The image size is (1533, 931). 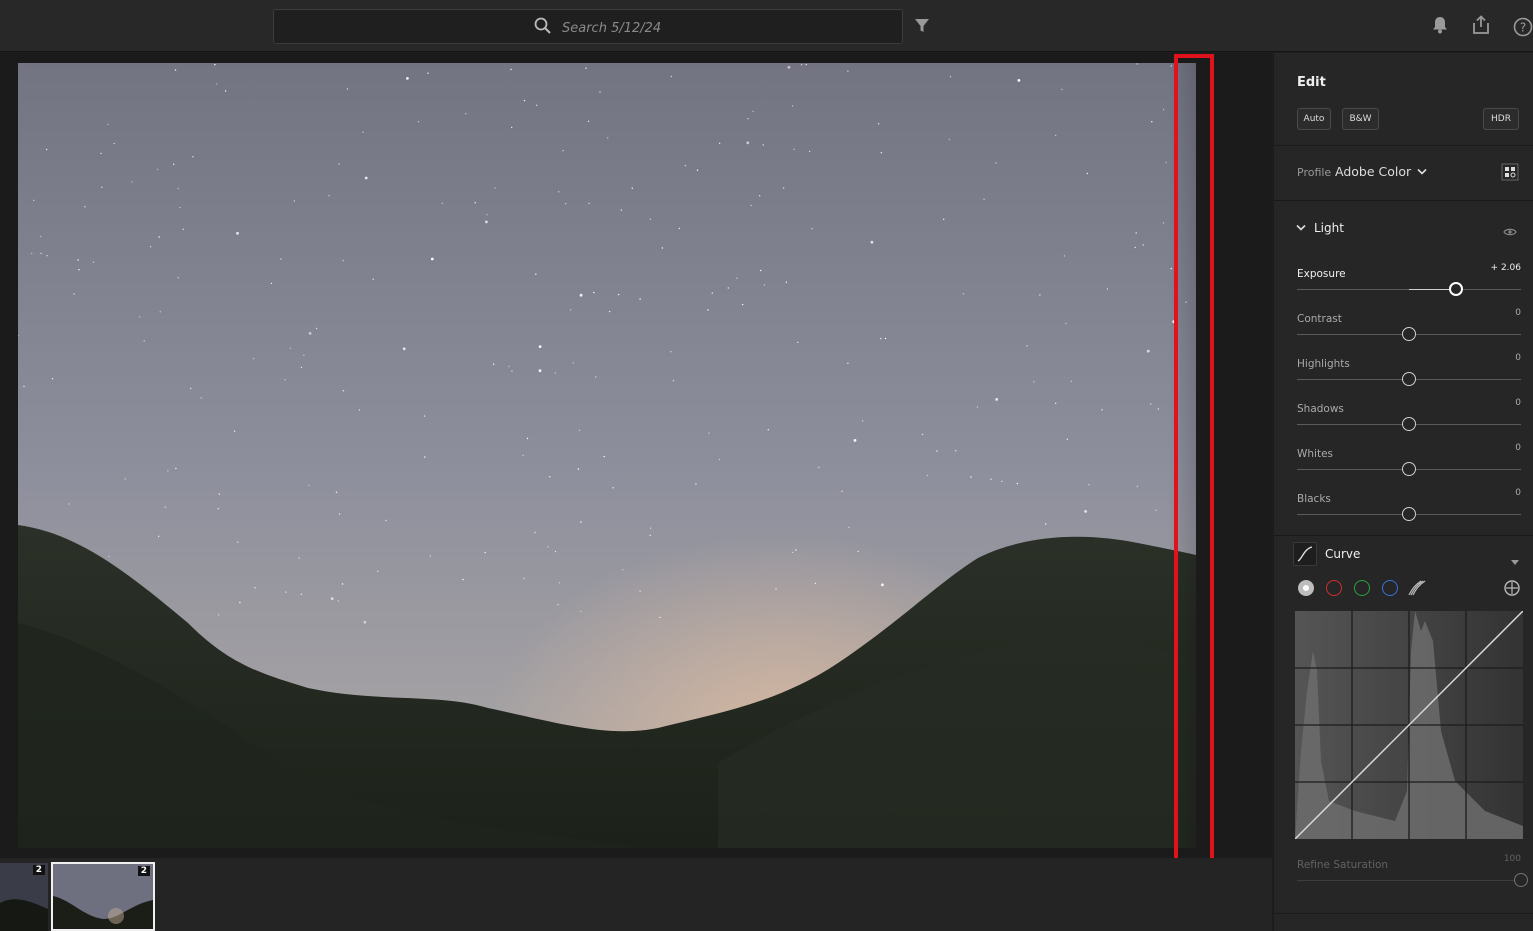 What do you see at coordinates (1314, 172) in the screenshot?
I see `profile-label: Profile` at bounding box center [1314, 172].